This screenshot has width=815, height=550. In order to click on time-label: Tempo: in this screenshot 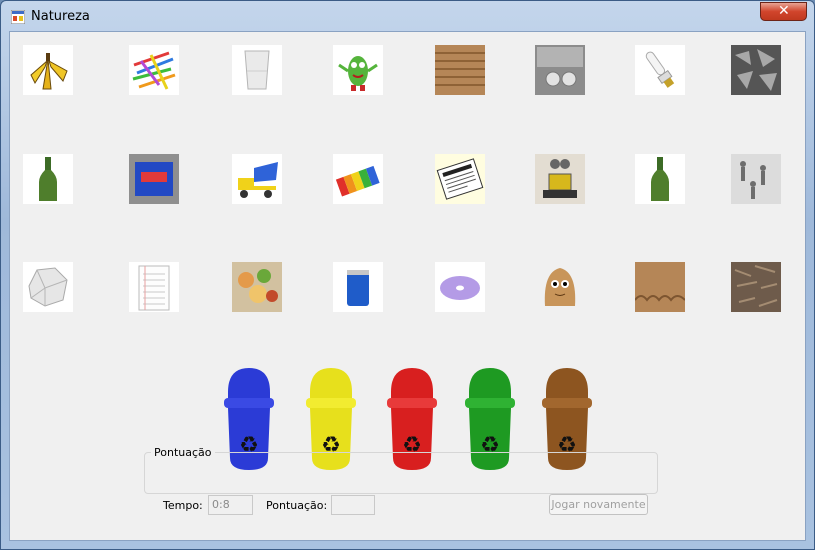, I will do `click(183, 505)`.